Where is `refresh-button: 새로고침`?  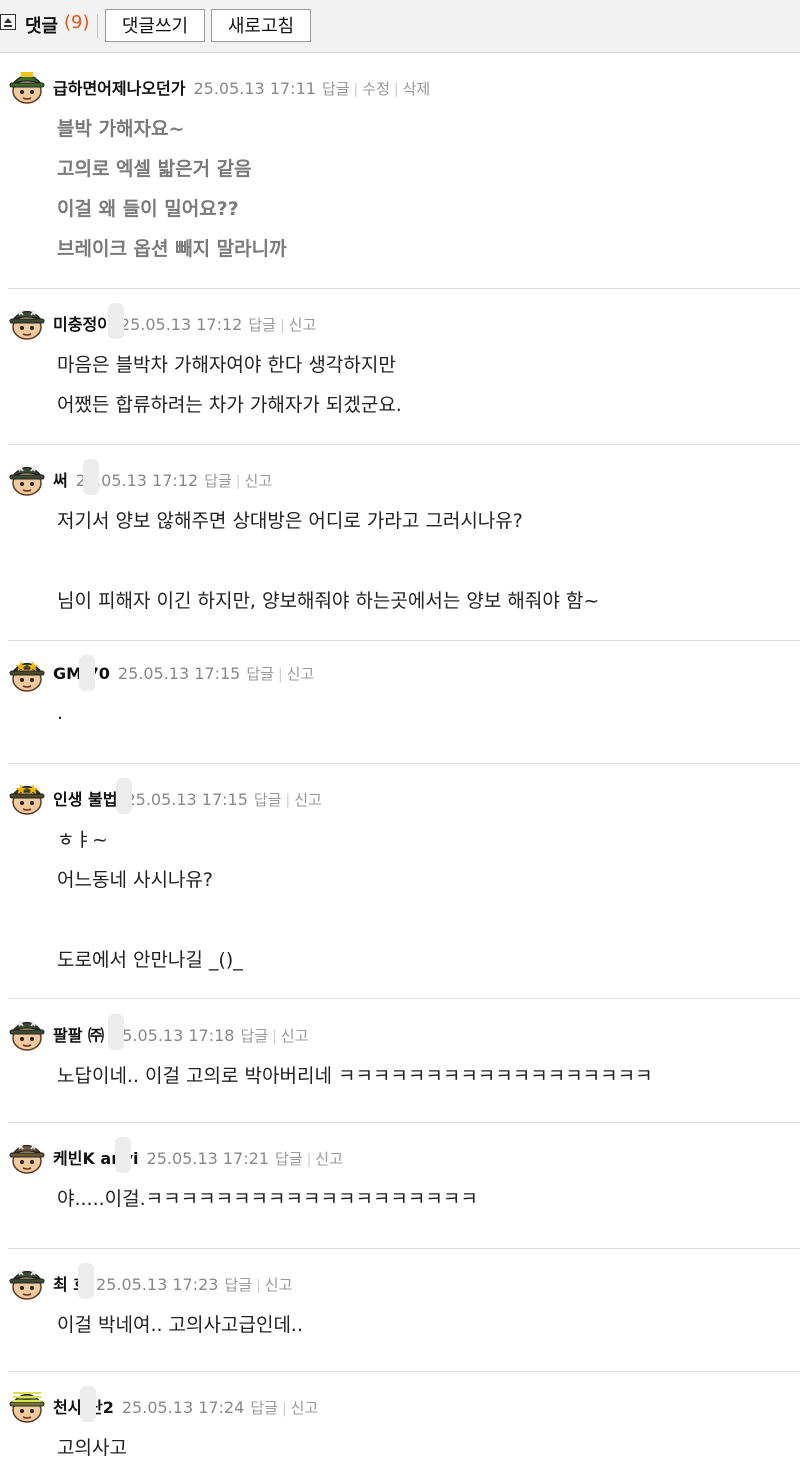 refresh-button: 새로고침 is located at coordinates (261, 25).